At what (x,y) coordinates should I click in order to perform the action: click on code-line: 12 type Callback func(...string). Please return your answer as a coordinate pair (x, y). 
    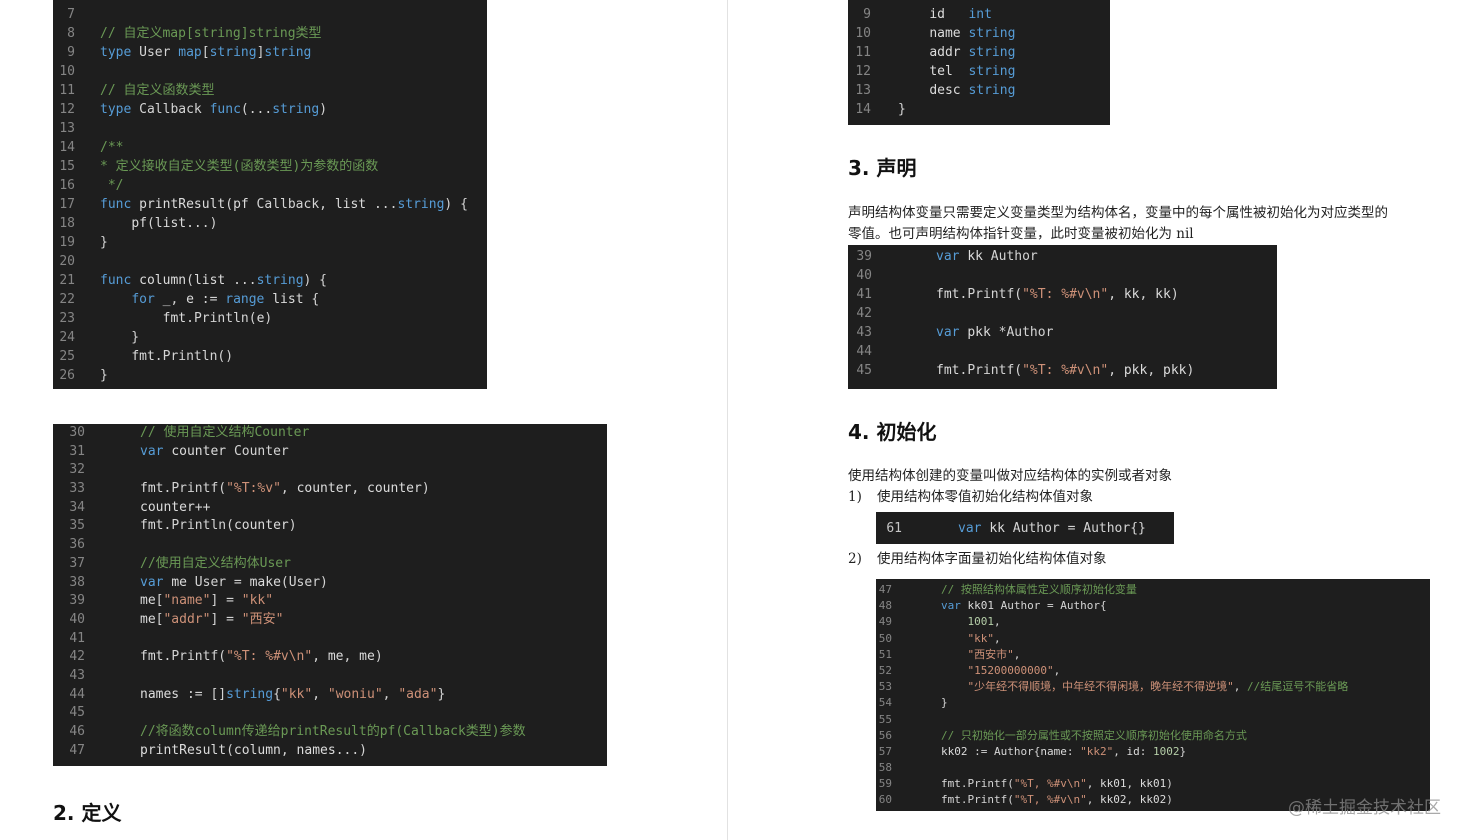
    Looking at the image, I should click on (270, 109).